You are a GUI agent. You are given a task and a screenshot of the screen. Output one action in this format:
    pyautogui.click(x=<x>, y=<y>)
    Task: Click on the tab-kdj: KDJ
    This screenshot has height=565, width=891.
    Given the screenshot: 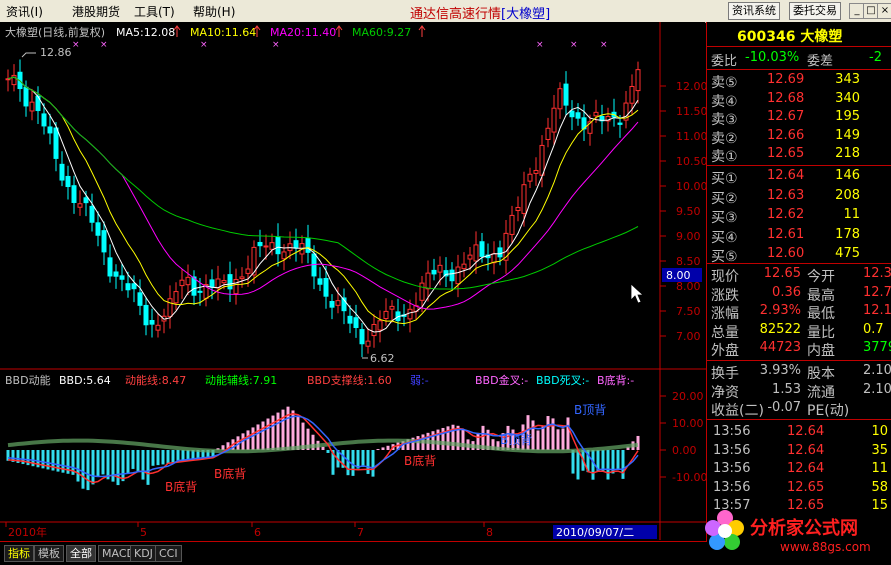 What is the action you would take?
    pyautogui.click(x=143, y=553)
    